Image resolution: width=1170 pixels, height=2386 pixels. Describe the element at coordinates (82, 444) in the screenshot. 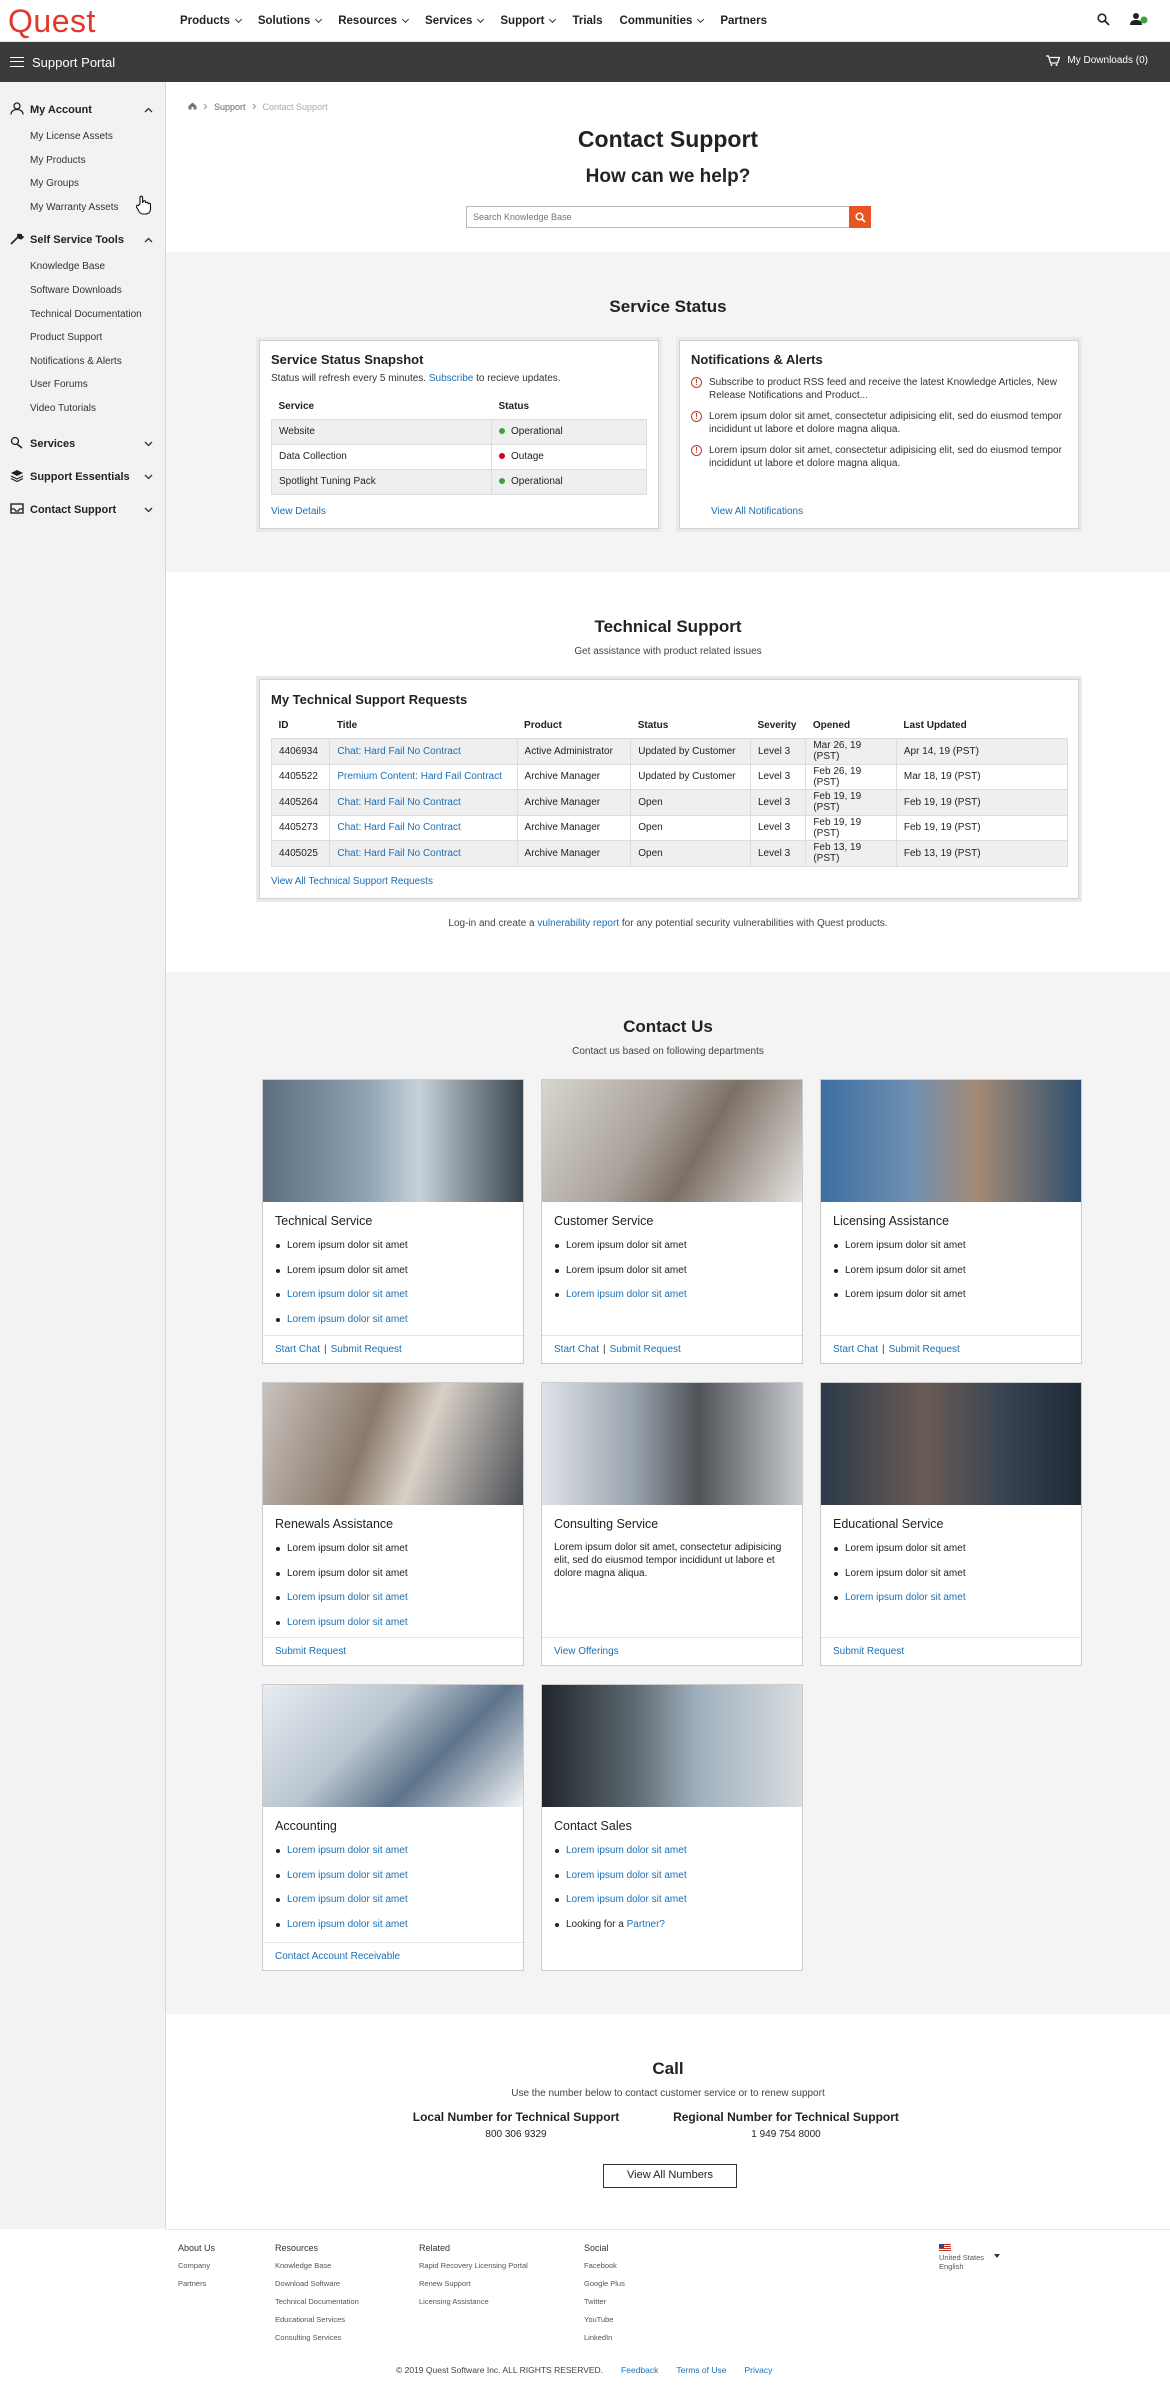

I see `sidebar-head-services: Services` at that location.